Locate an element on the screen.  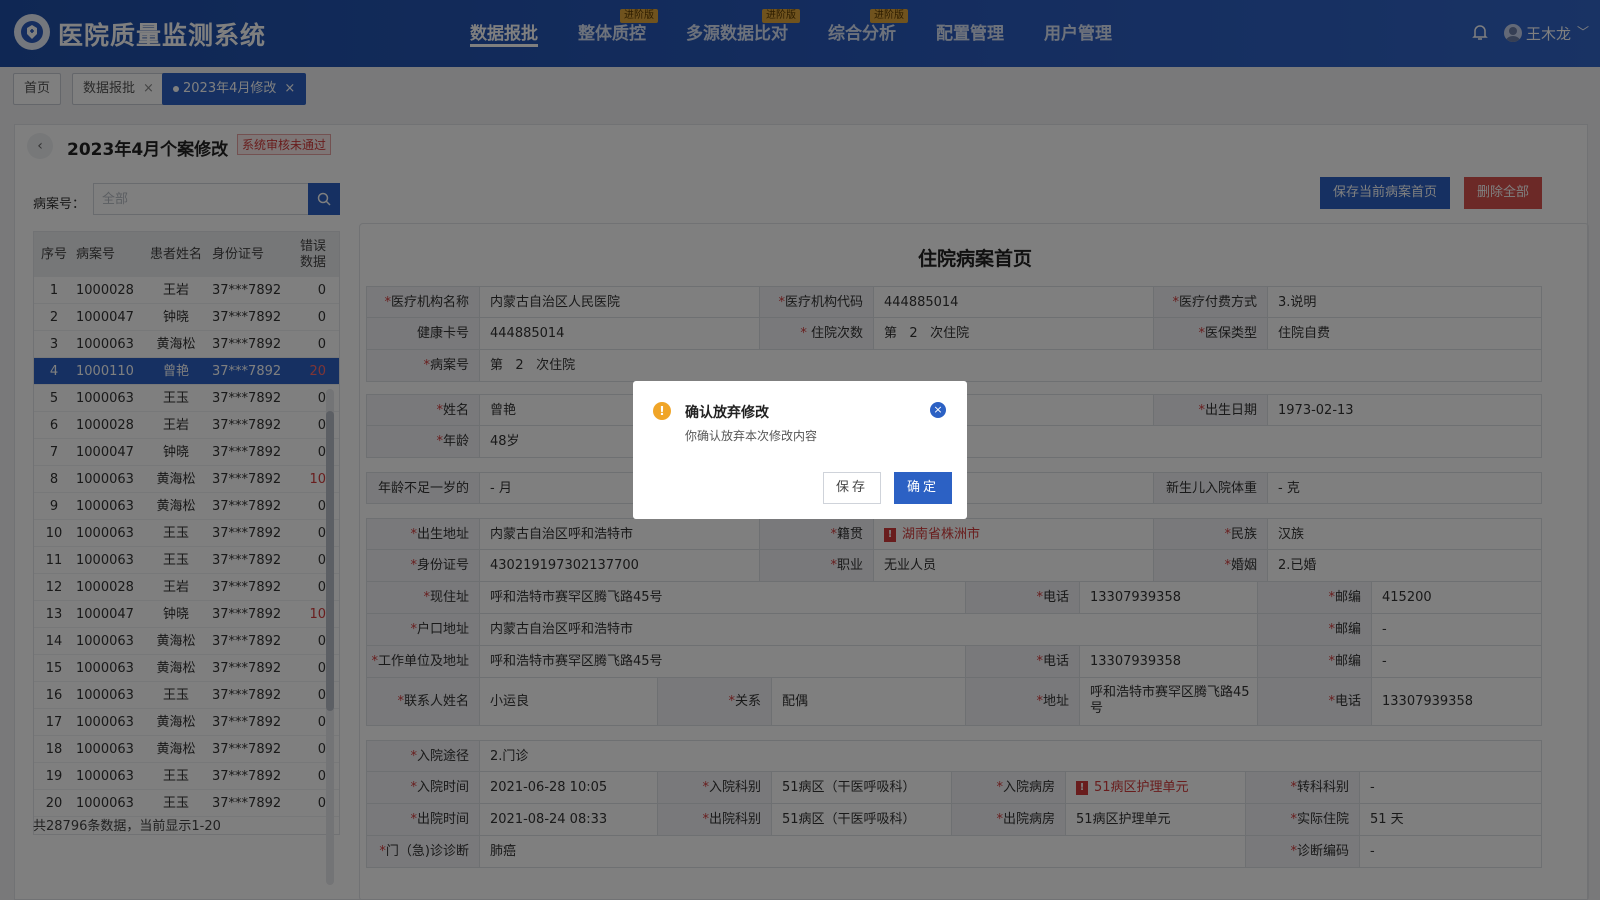
dialog-confirm-button: 确定 is located at coordinates (923, 488).